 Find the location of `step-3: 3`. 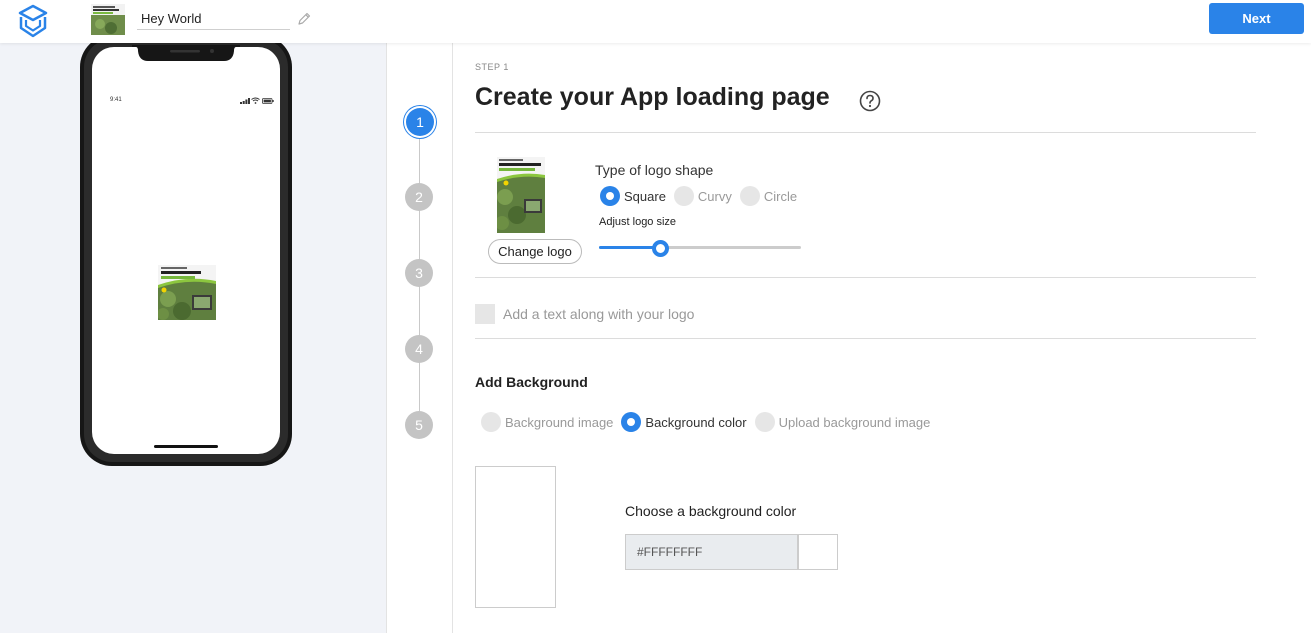

step-3: 3 is located at coordinates (419, 273).